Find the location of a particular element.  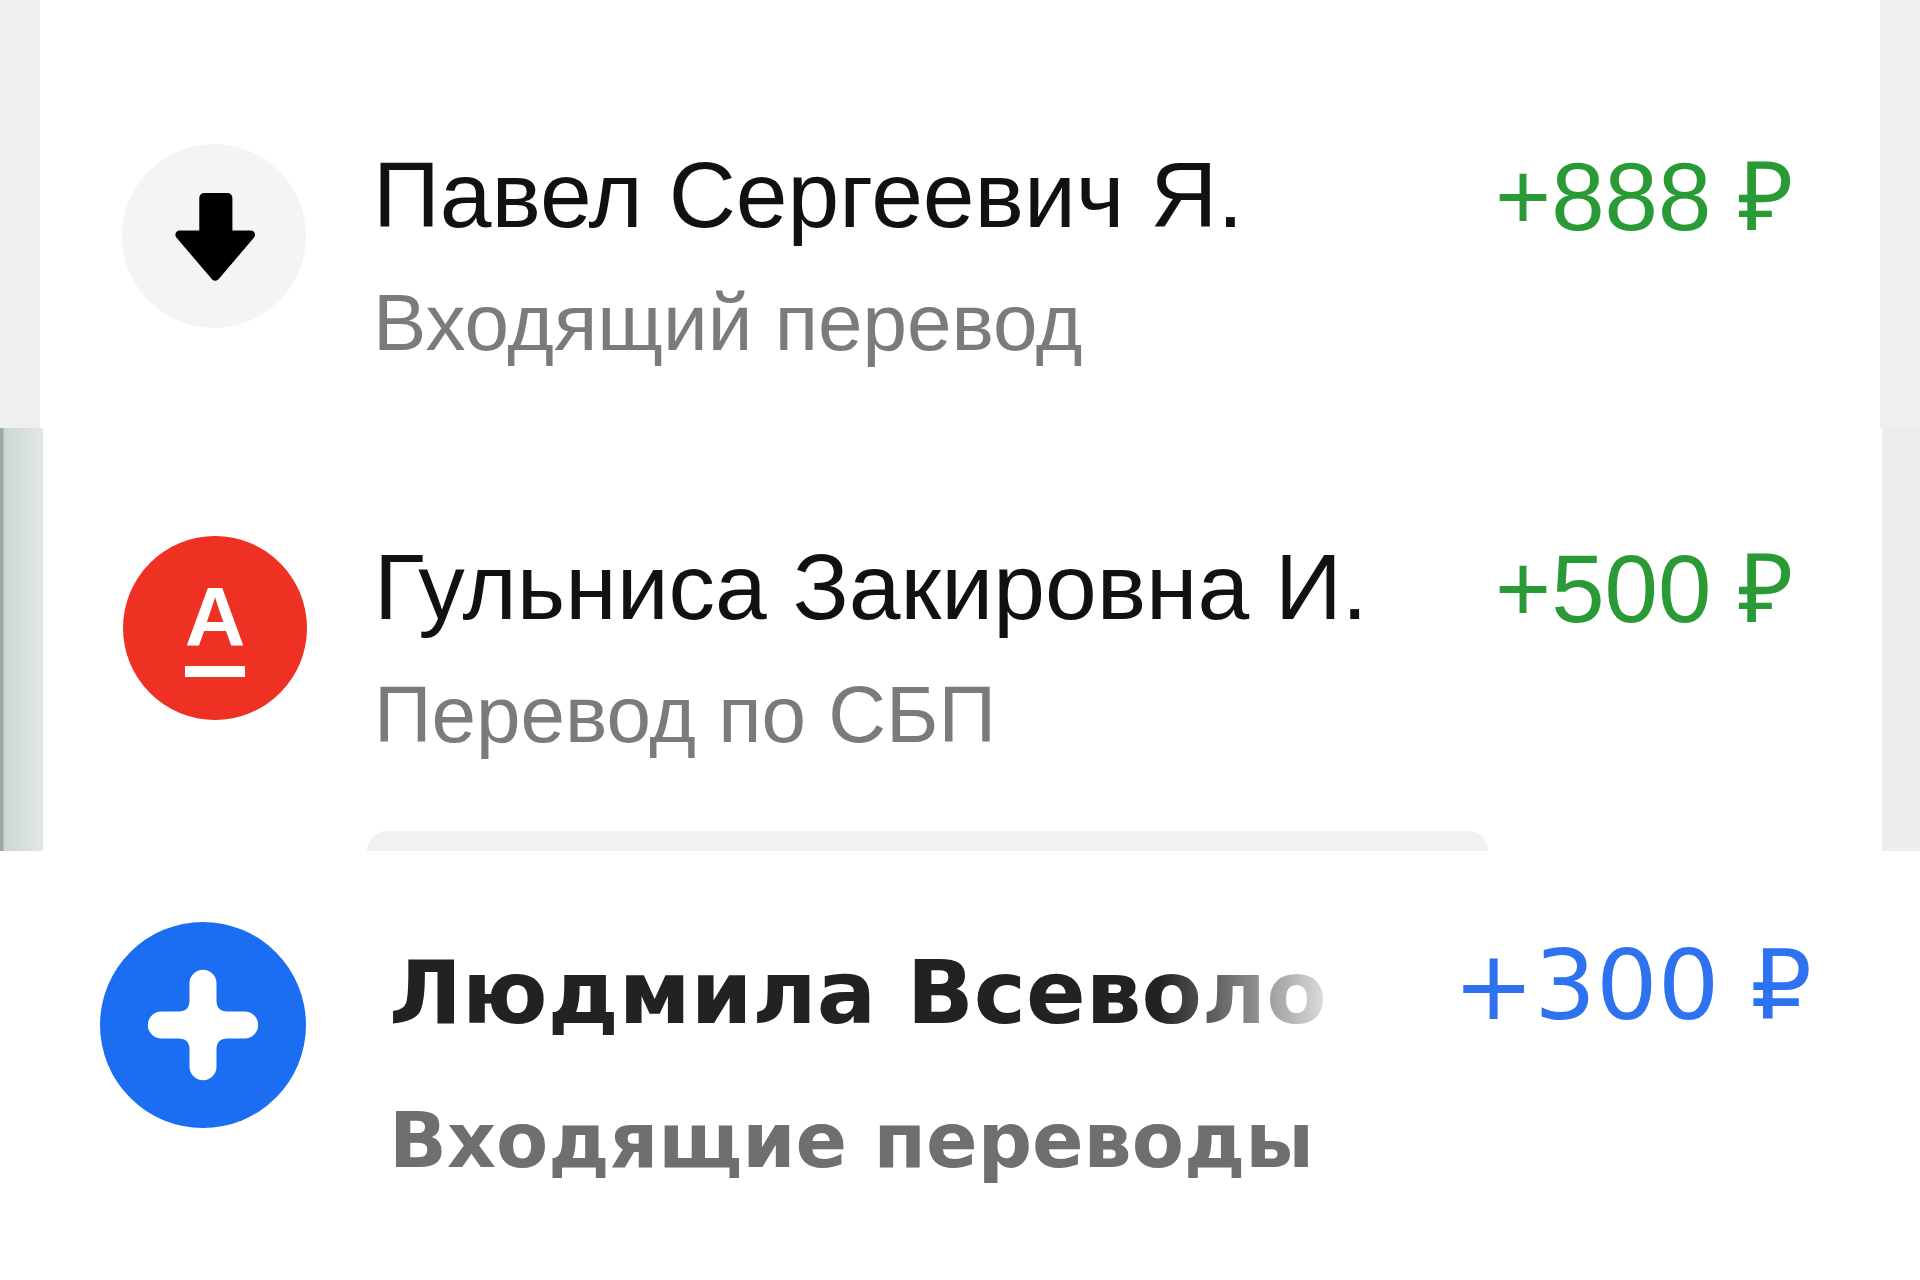

transfer-amount: +300 ₽ is located at coordinates (1632, 986).